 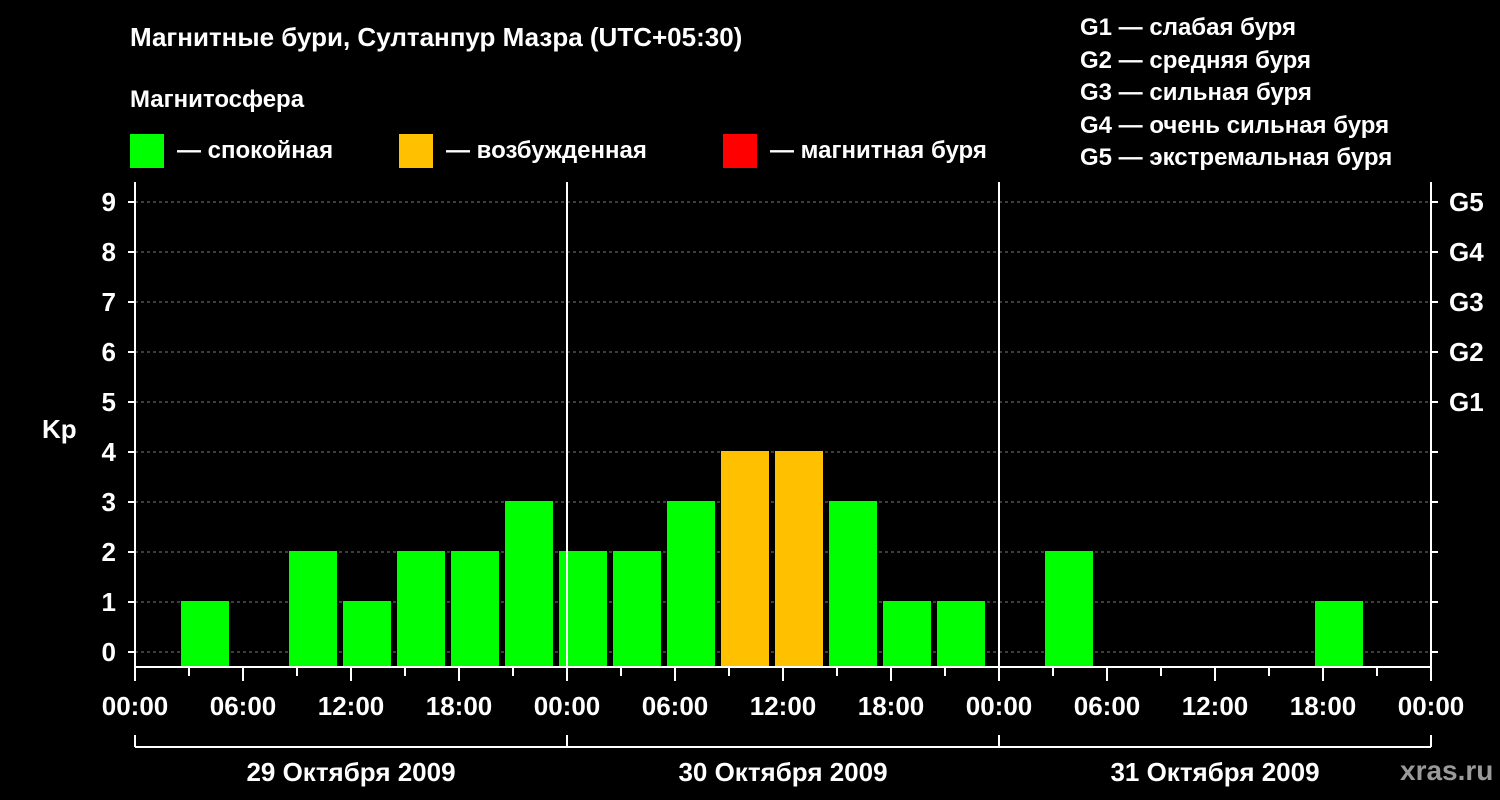 What do you see at coordinates (459, 706) in the screenshot?
I see `x-tick-label-3: 18:00` at bounding box center [459, 706].